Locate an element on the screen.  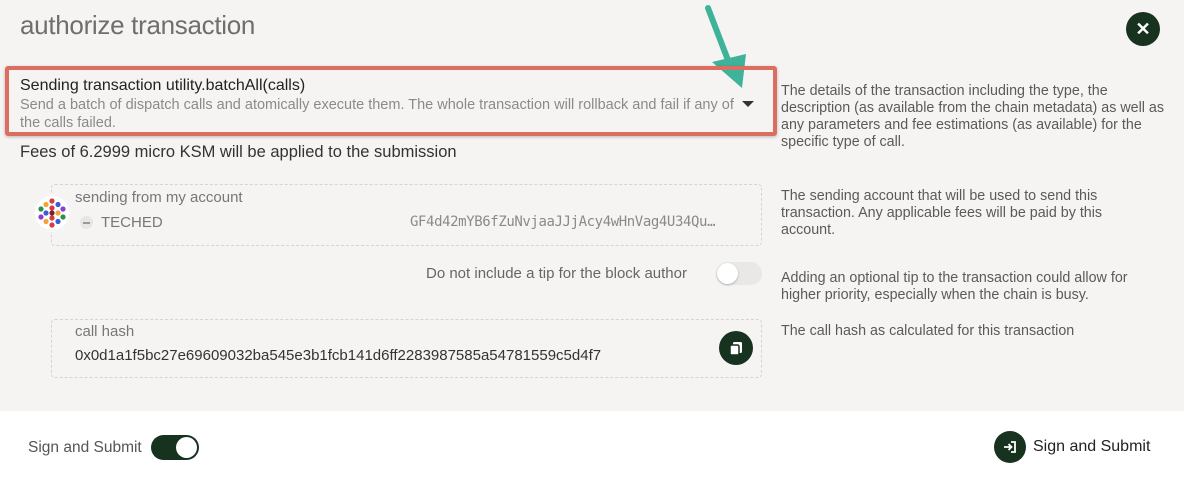
chevron-down-icon is located at coordinates (748, 104).